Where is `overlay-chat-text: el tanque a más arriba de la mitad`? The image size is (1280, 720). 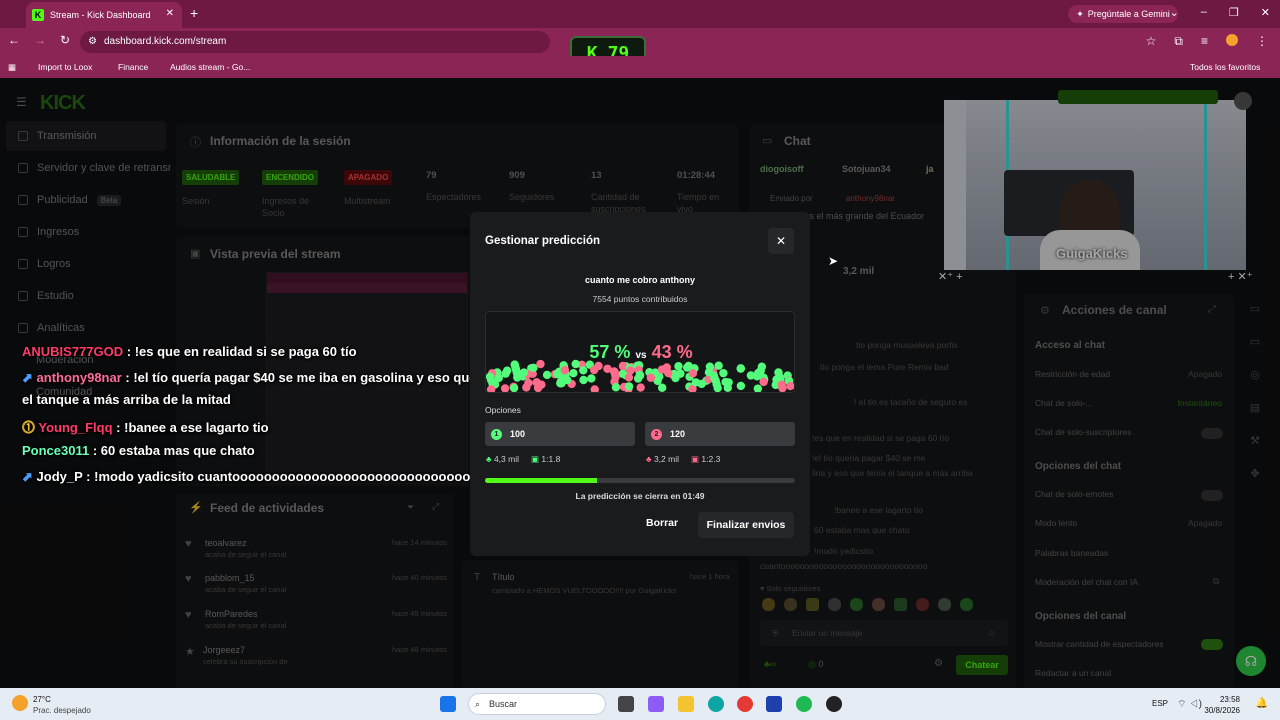 overlay-chat-text: el tanque a más arriba de la mitad is located at coordinates (126, 399).